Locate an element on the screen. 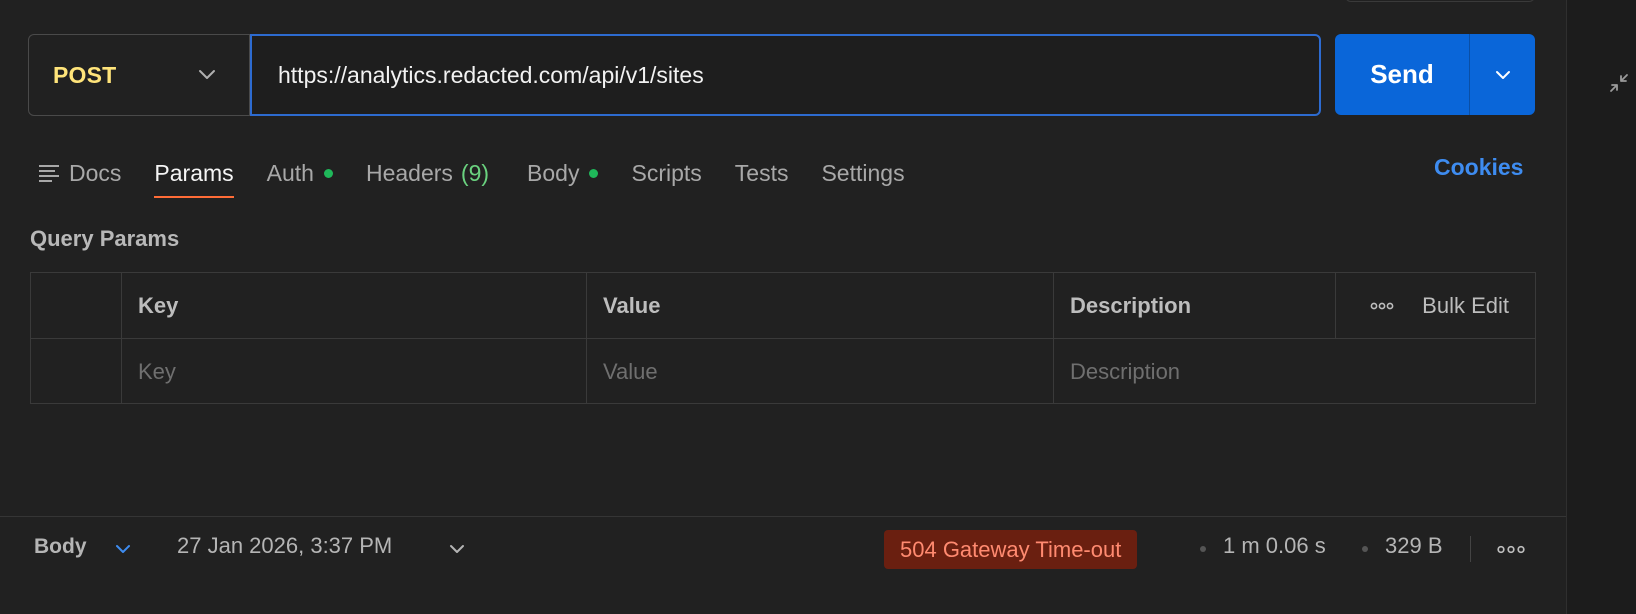 This screenshot has height=614, width=1636. table-actions: Bulk Edit is located at coordinates (1435, 305).